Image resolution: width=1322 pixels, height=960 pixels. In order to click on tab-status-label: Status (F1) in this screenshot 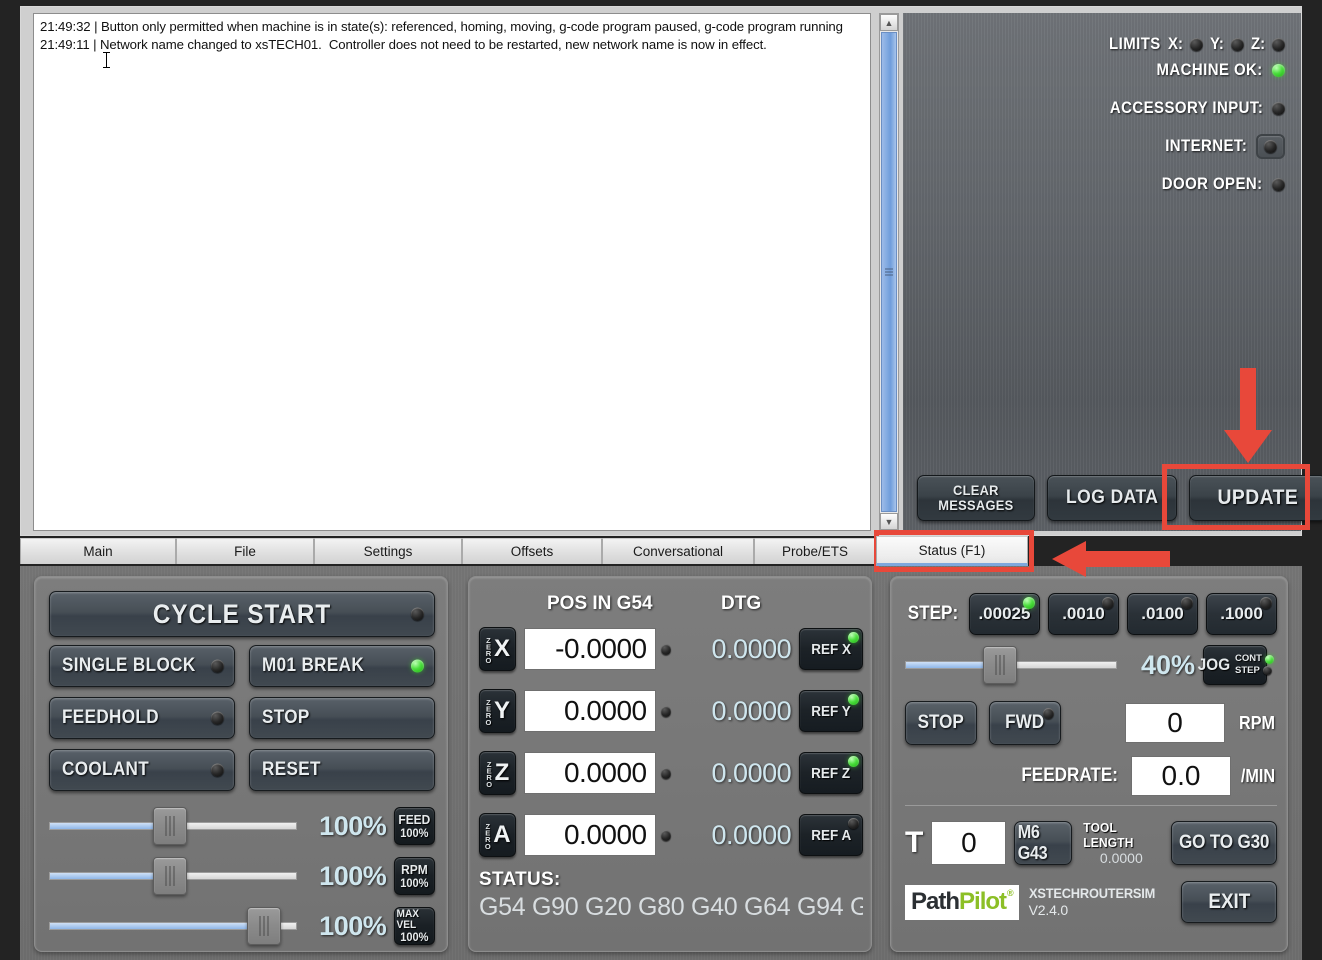, I will do `click(952, 550)`.